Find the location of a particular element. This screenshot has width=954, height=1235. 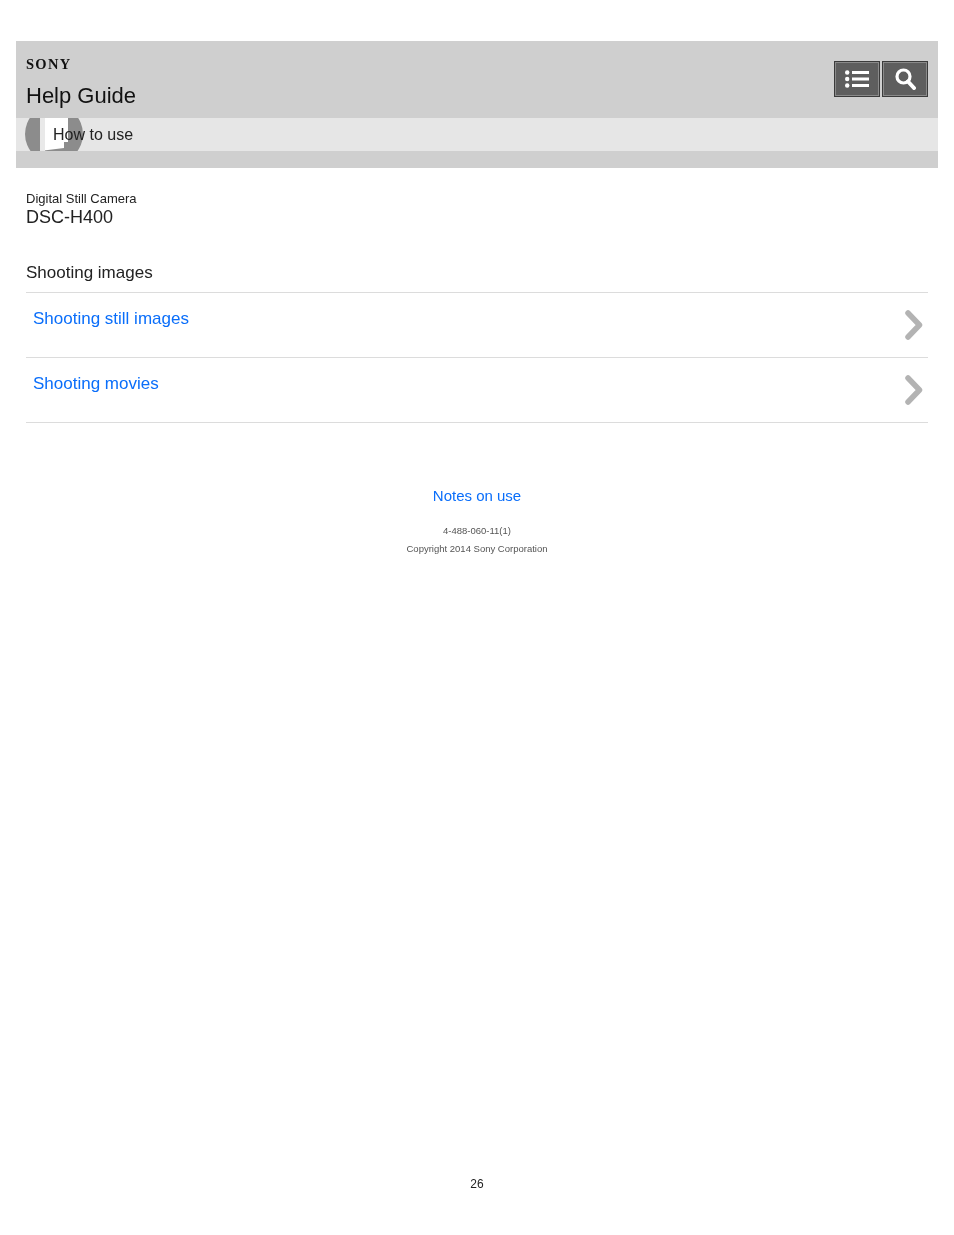

brand-logo: SONY is located at coordinates (49, 64).